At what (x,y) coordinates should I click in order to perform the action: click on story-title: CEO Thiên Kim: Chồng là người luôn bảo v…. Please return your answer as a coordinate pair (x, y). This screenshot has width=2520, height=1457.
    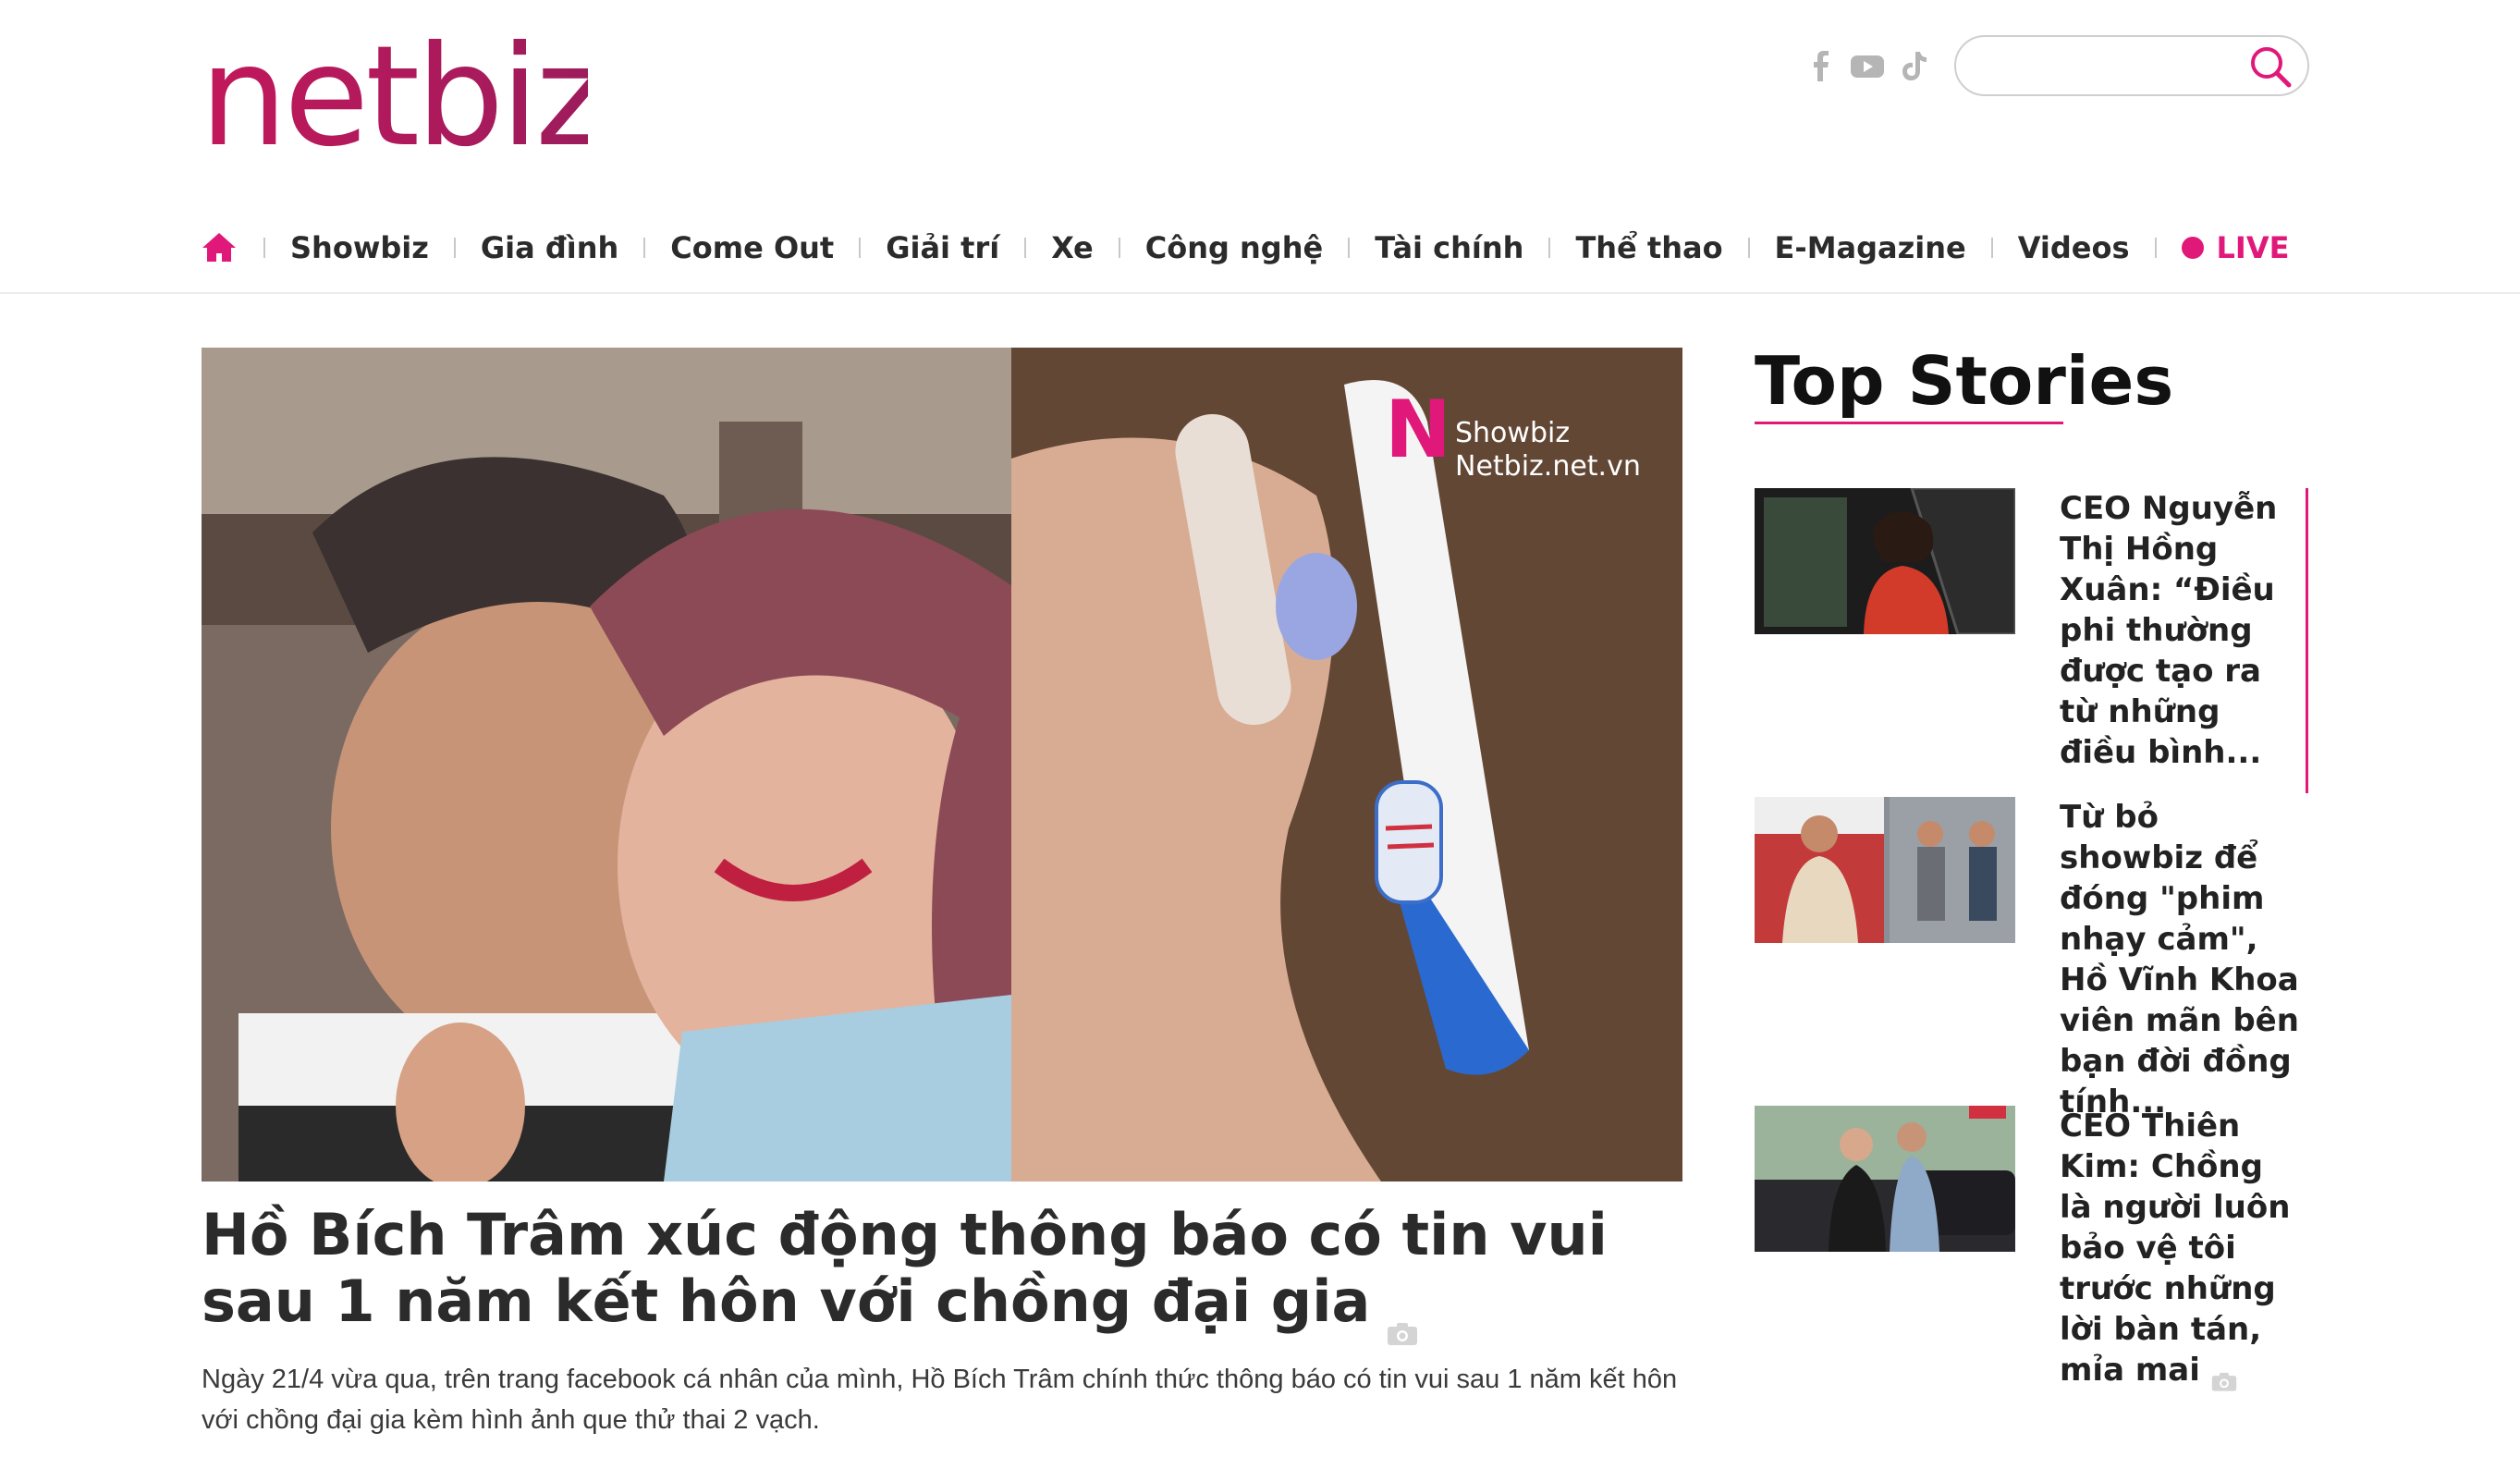
    Looking at the image, I should click on (2175, 1248).